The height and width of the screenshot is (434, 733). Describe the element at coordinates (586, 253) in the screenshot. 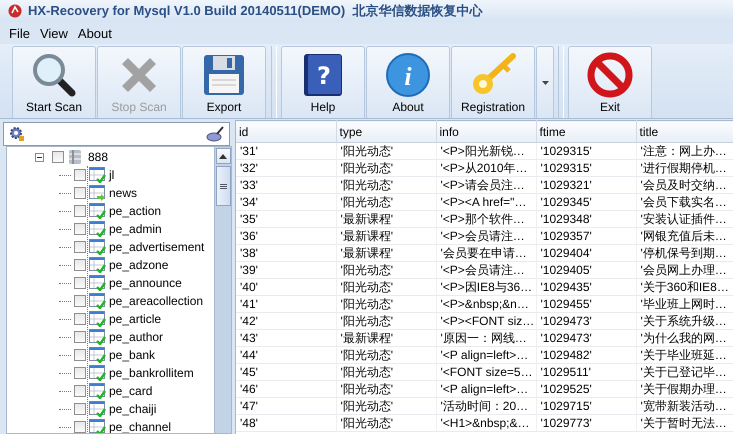

I see `table-cell: '1029404'` at that location.